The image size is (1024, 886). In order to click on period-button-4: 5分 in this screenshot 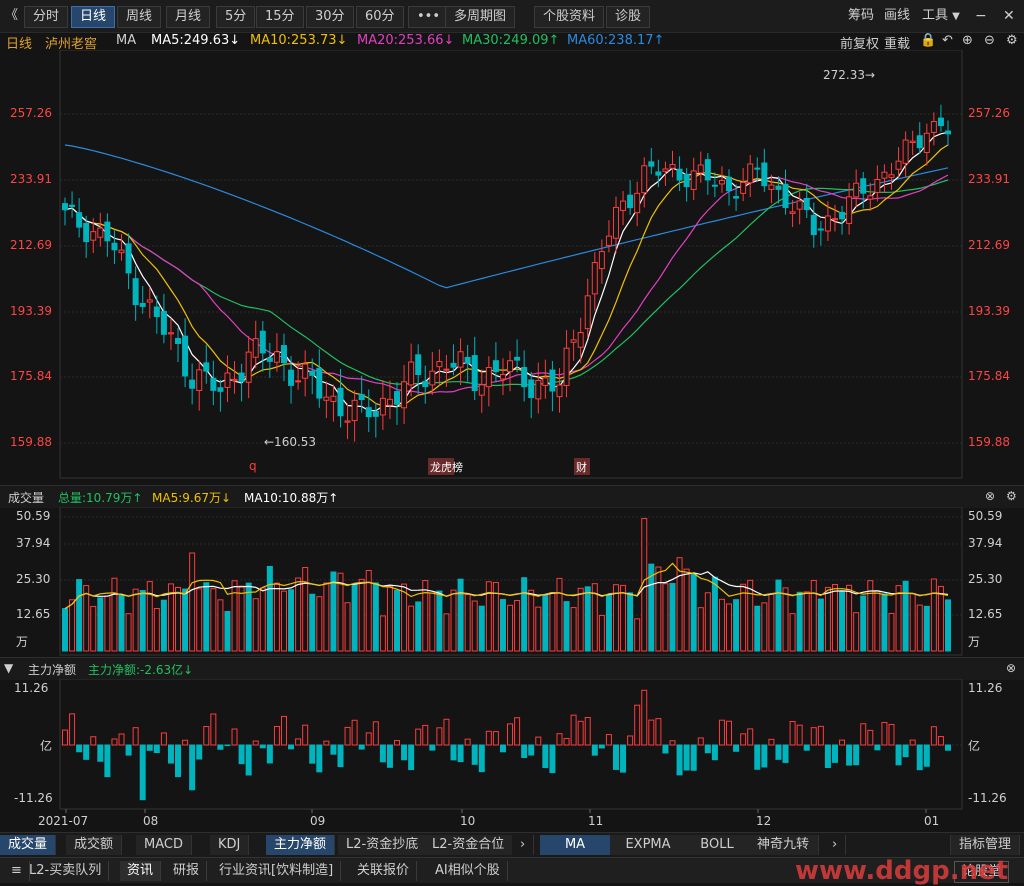, I will do `click(236, 17)`.